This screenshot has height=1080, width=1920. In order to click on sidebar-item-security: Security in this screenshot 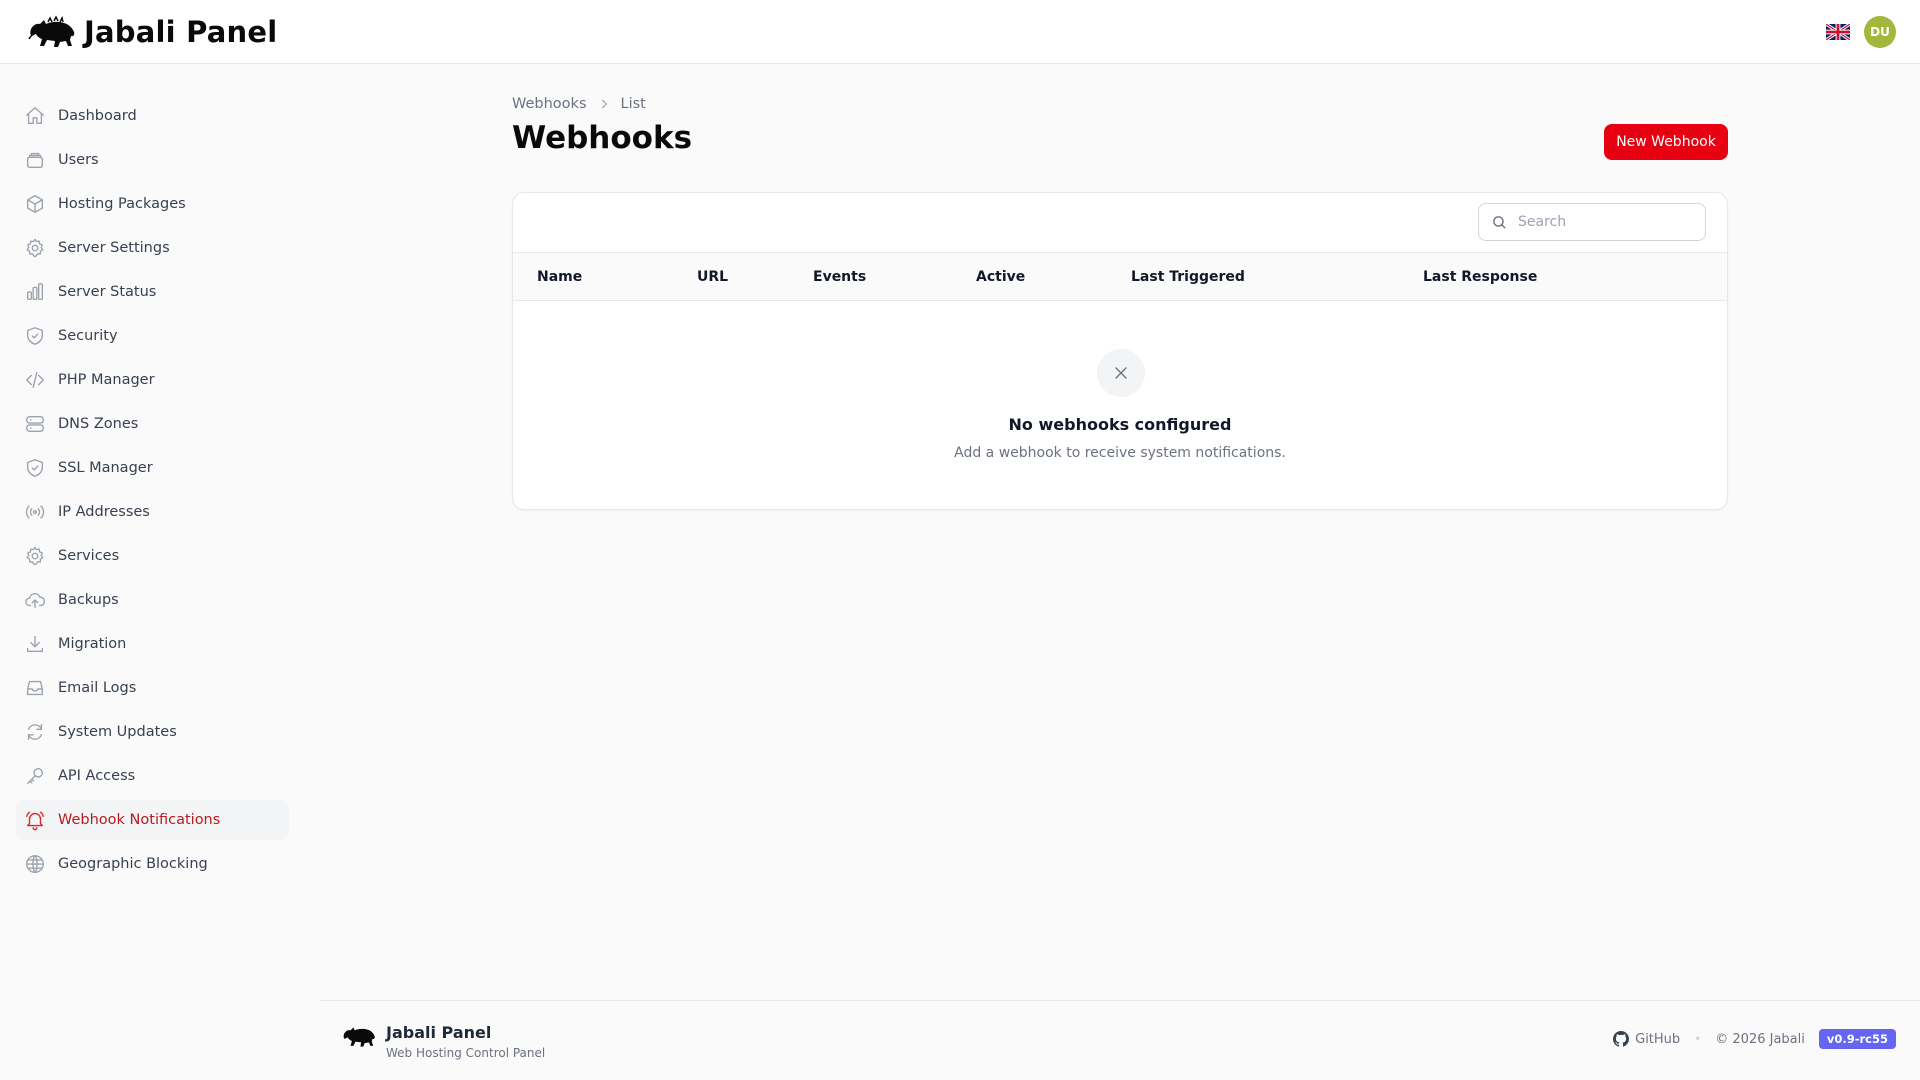, I will do `click(152, 336)`.